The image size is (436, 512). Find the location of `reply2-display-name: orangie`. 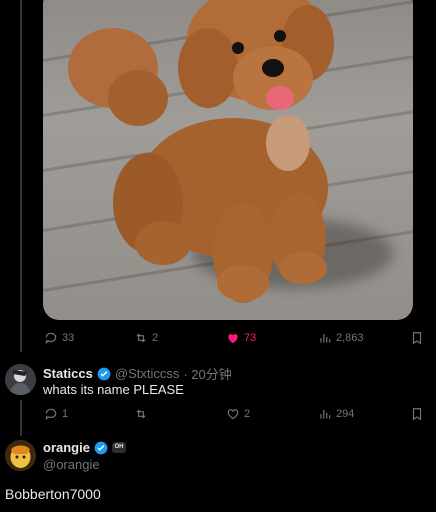

reply2-display-name: orangie is located at coordinates (66, 447).